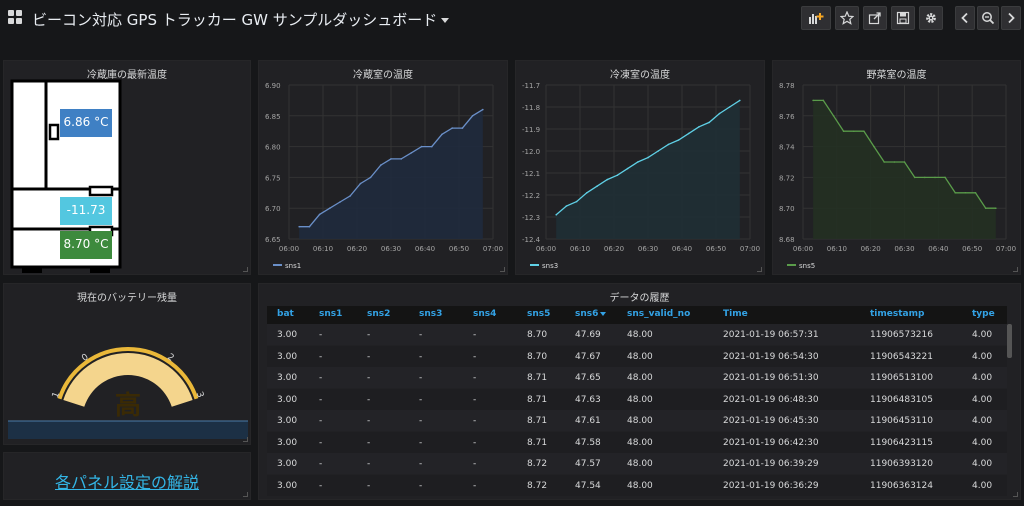 The width and height of the screenshot is (1024, 506). I want to click on table-cell: 48.00, so click(640, 356).